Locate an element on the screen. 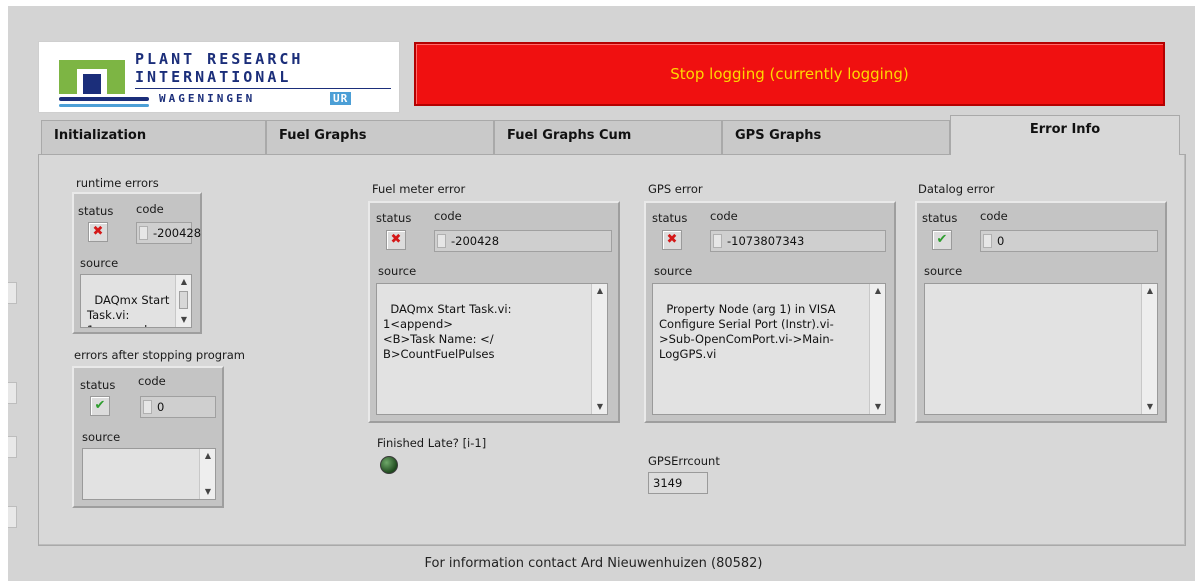 This screenshot has height=581, width=1195. gps-source-label: source is located at coordinates (673, 271).